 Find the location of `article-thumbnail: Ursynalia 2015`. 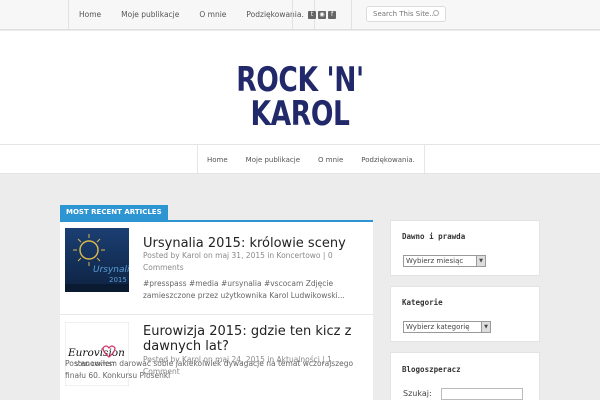

article-thumbnail: Ursynalia 2015 is located at coordinates (97, 260).